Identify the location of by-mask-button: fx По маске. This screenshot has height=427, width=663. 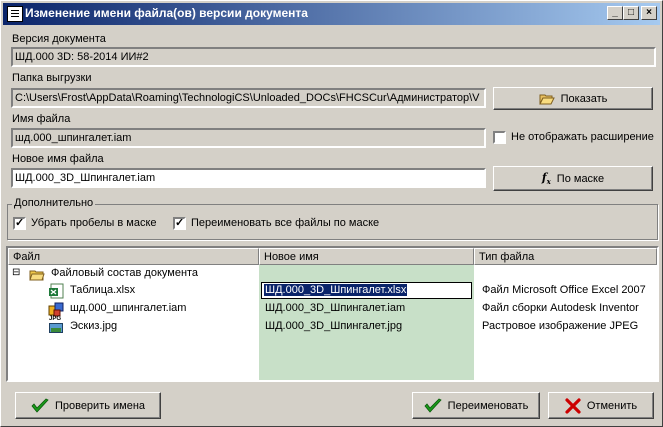
(573, 178).